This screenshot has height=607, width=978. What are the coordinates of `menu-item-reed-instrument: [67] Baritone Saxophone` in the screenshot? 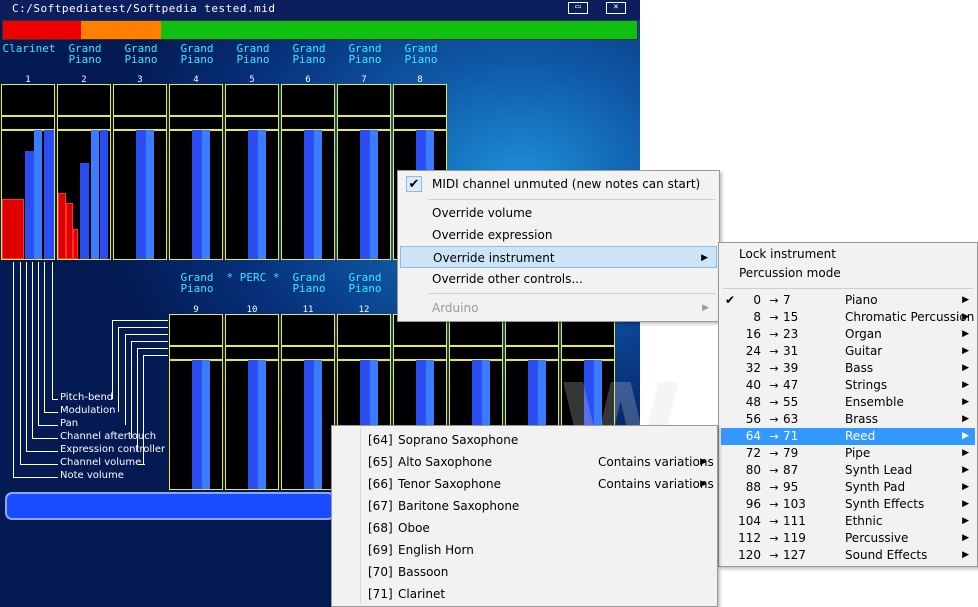 It's located at (524, 506).